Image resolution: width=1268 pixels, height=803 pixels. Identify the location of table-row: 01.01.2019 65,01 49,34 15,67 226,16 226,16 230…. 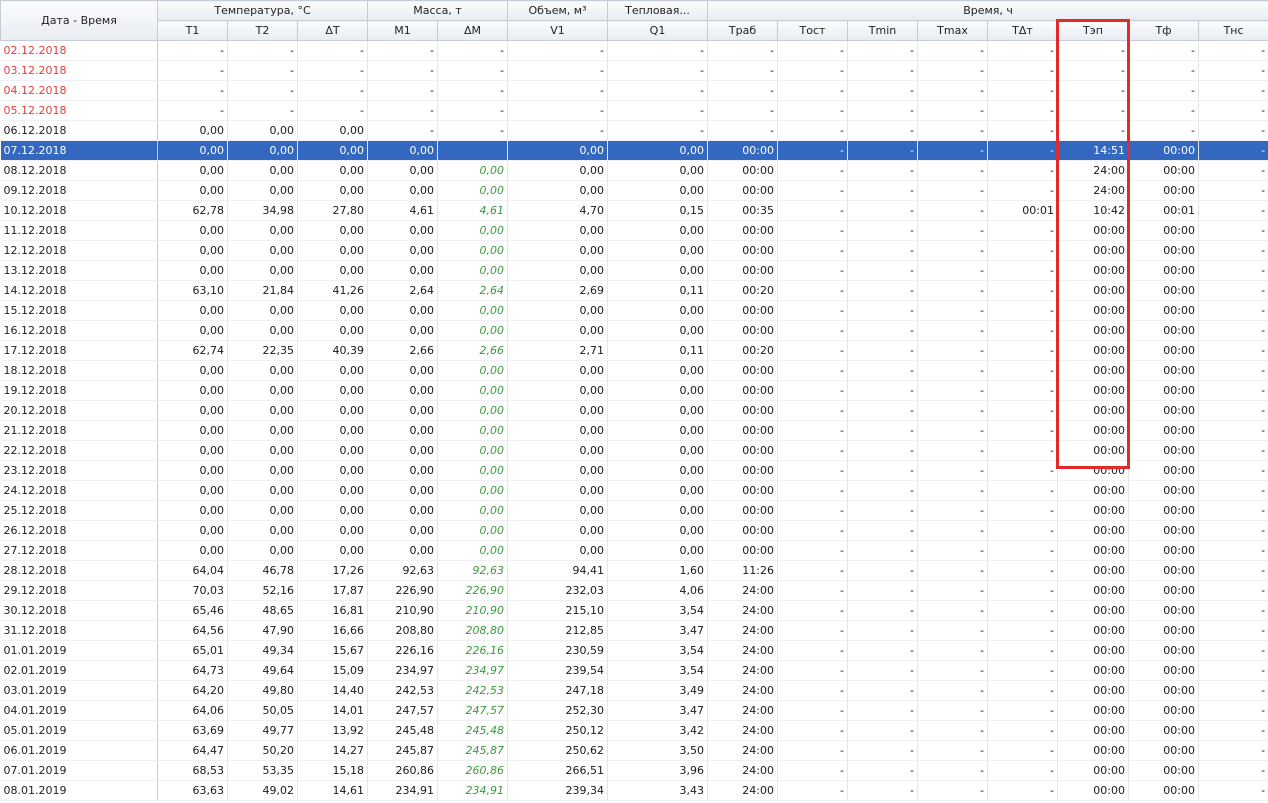
(634, 650).